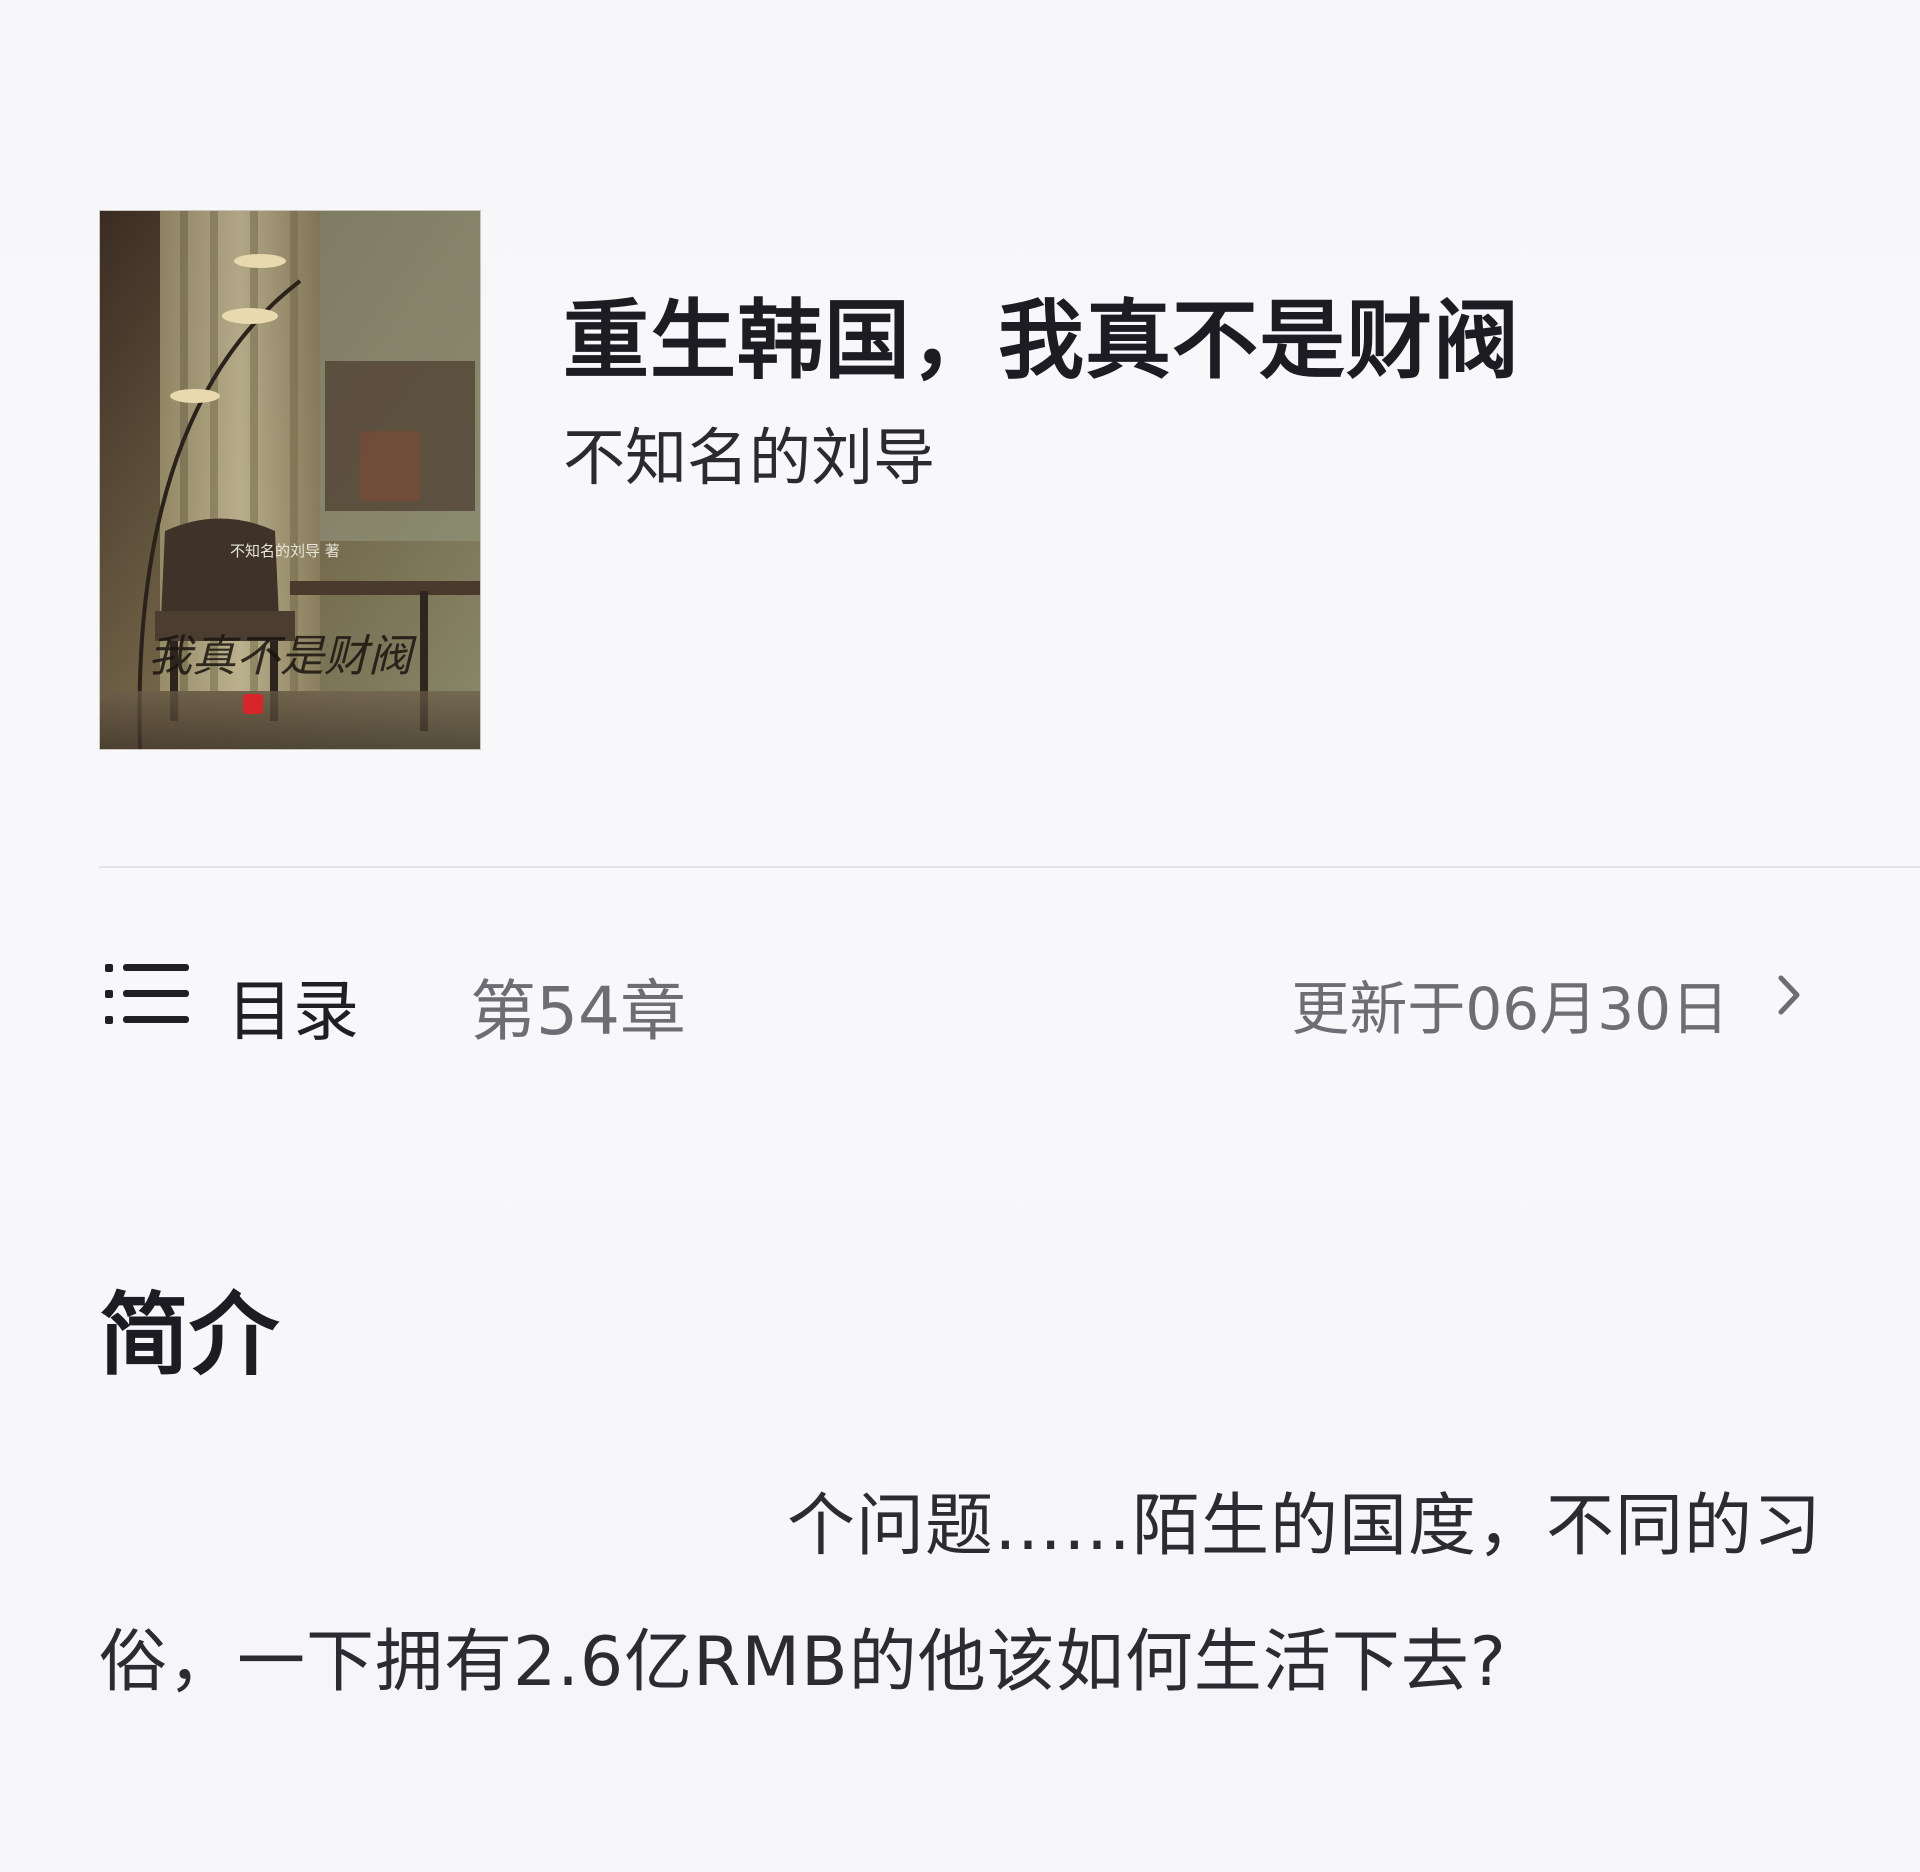 Image resolution: width=1920 pixels, height=1872 pixels. What do you see at coordinates (285, 551) in the screenshot?
I see `cover-author-text: 不知名的刘导 著` at bounding box center [285, 551].